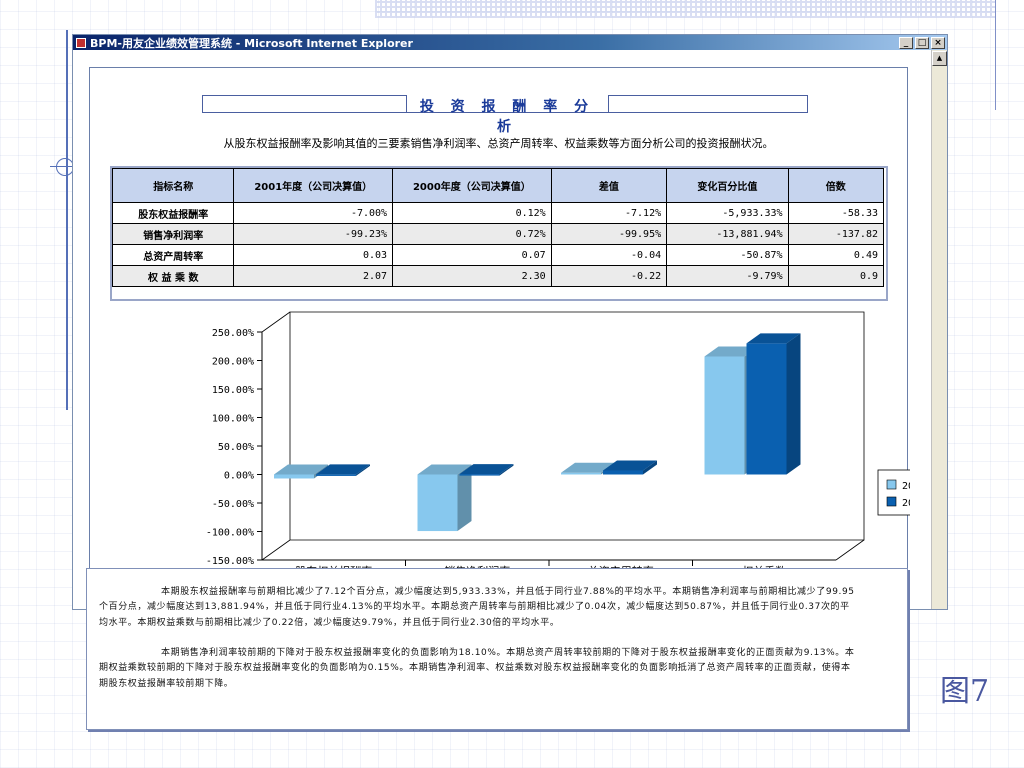 The width and height of the screenshot is (1024, 768). Describe the element at coordinates (173, 255) in the screenshot. I see `table-cell: 总资产周转率` at that location.